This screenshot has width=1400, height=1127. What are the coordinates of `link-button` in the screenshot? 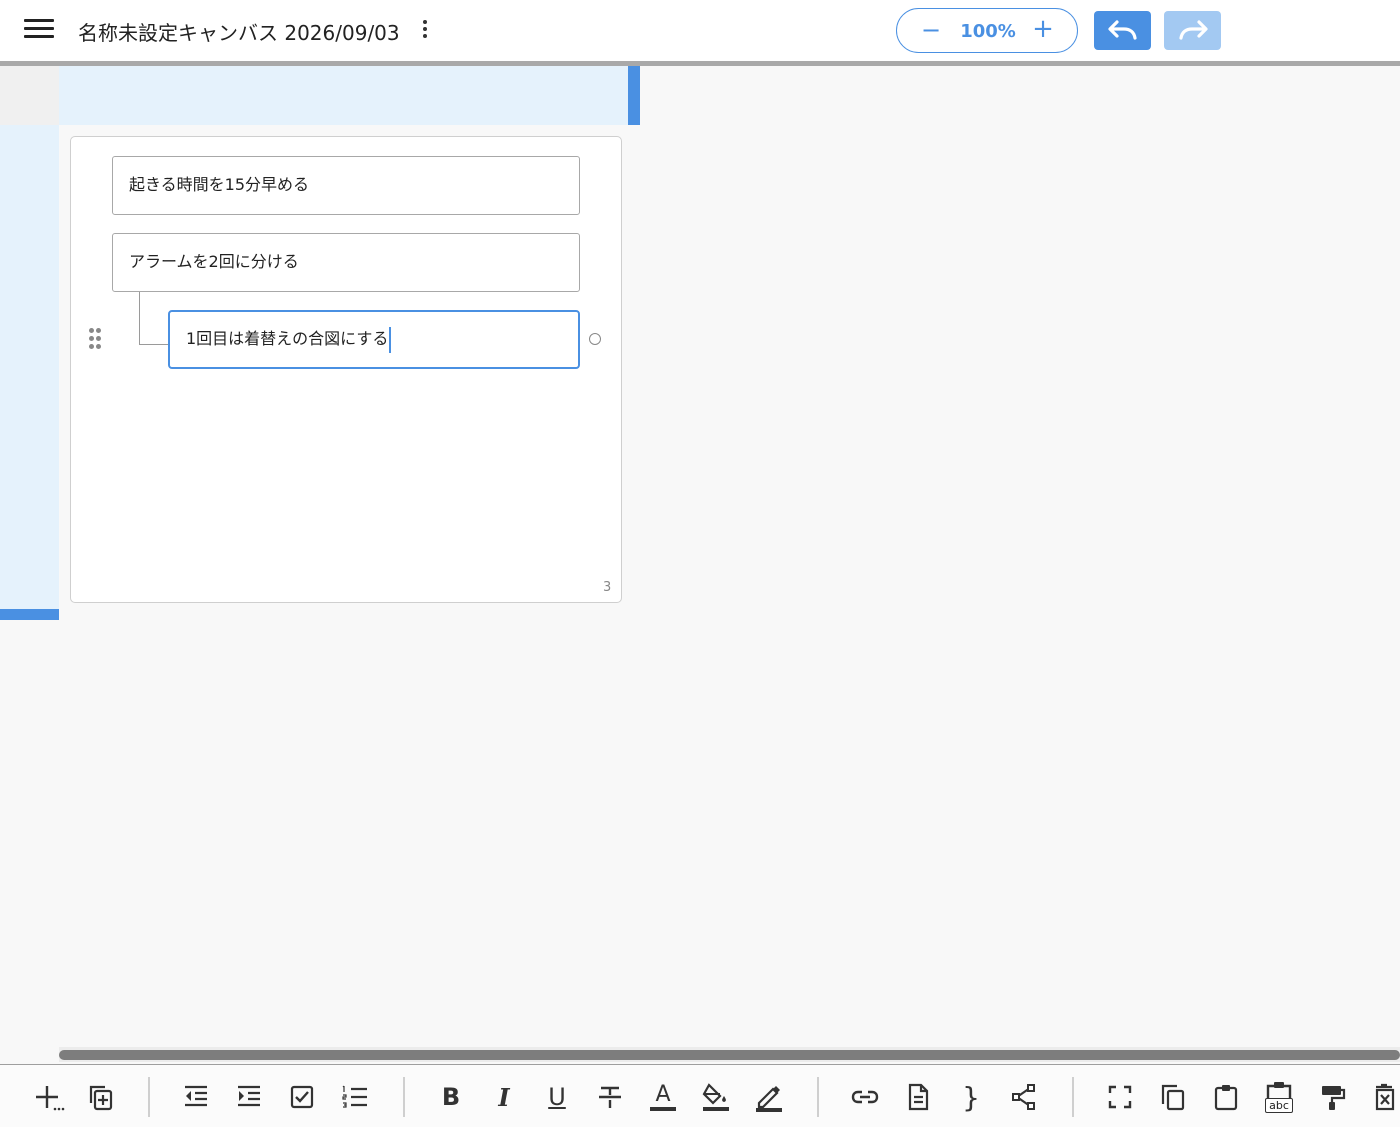 It's located at (865, 1097).